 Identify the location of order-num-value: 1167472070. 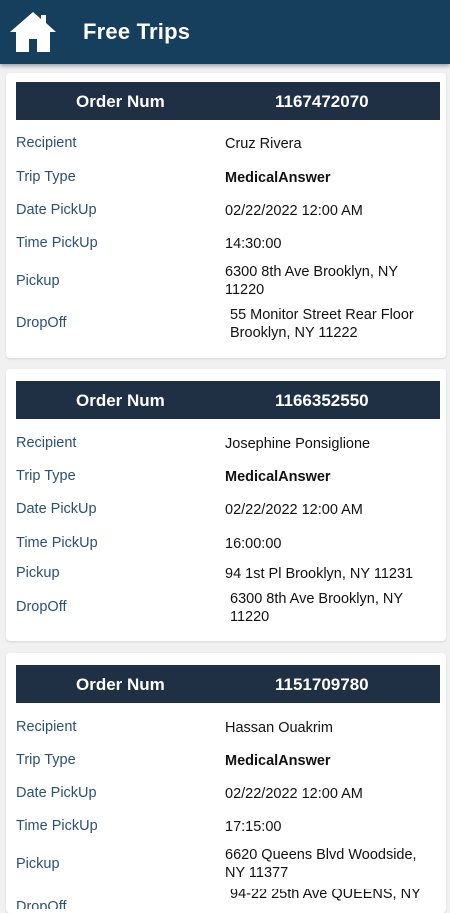
(322, 101).